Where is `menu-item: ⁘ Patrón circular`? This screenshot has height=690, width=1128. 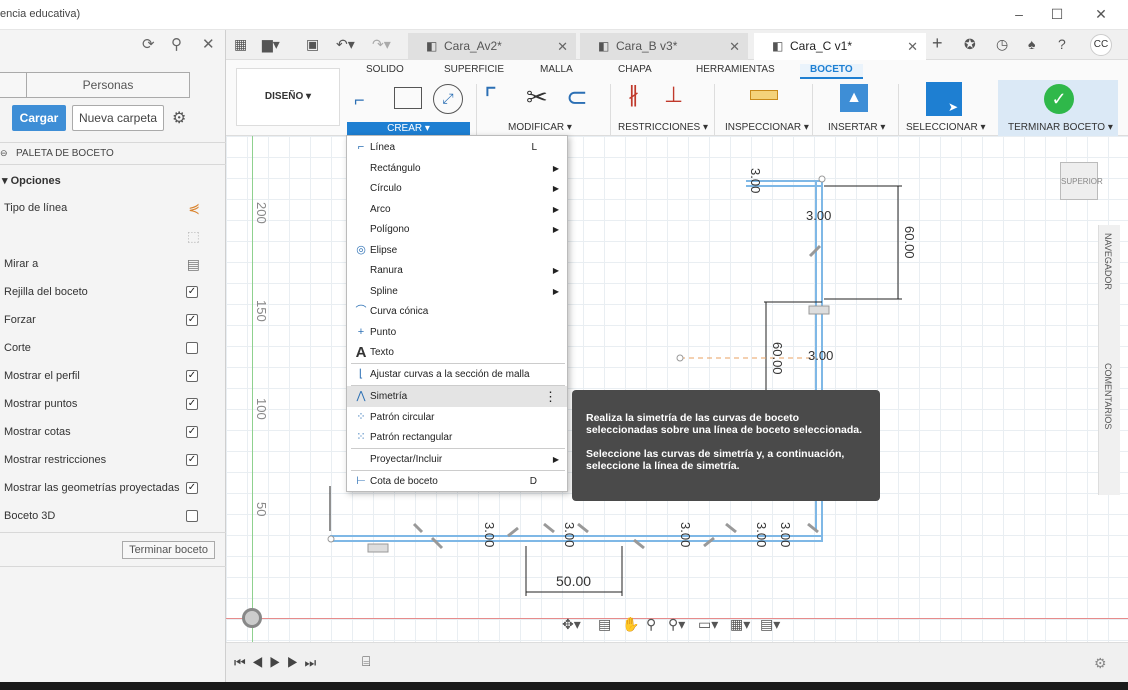
menu-item: ⁘ Patrón circular is located at coordinates (457, 417).